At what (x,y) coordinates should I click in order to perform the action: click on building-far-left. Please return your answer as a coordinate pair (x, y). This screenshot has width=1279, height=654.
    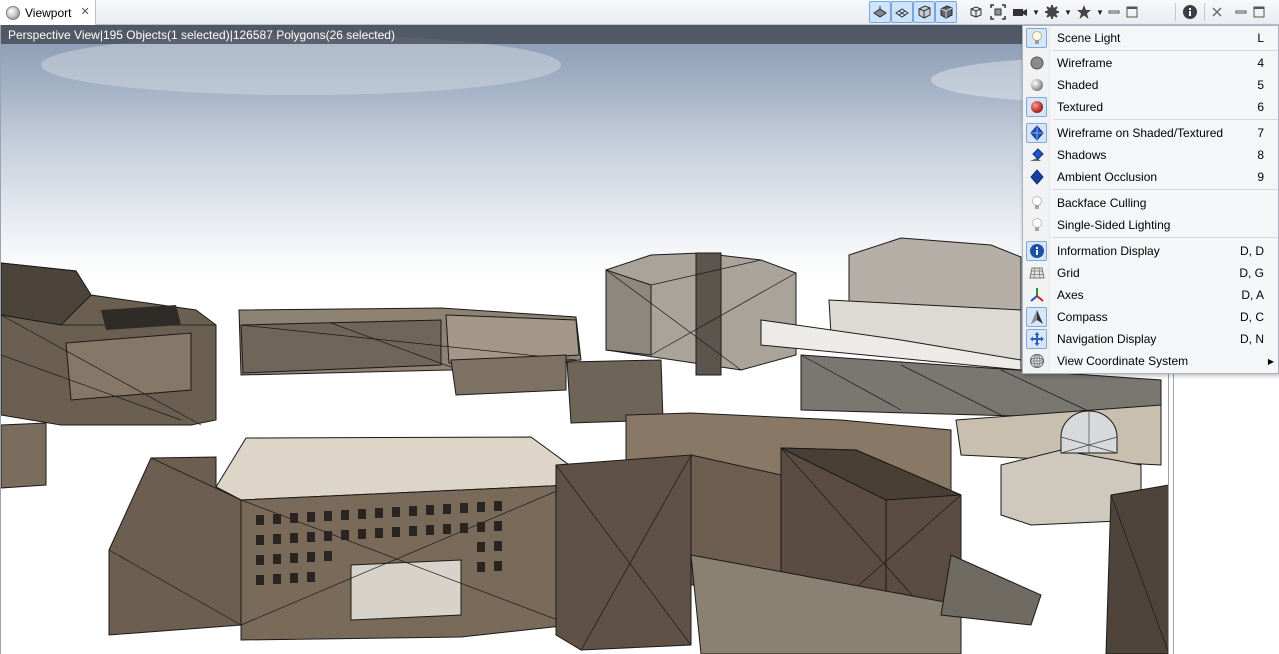
    Looking at the image, I should click on (109, 375).